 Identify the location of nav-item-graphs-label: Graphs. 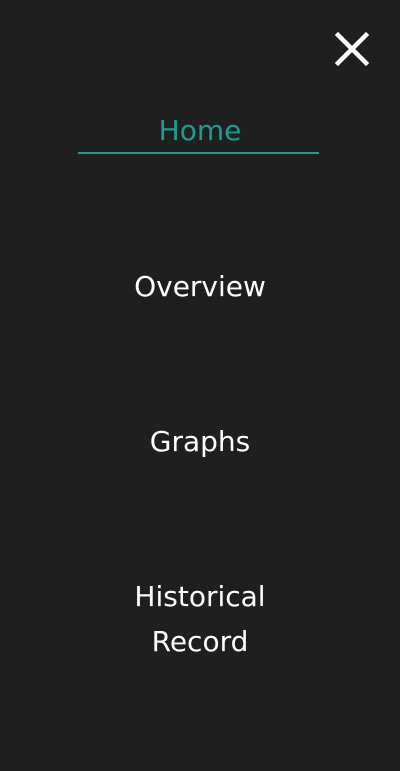
(200, 441).